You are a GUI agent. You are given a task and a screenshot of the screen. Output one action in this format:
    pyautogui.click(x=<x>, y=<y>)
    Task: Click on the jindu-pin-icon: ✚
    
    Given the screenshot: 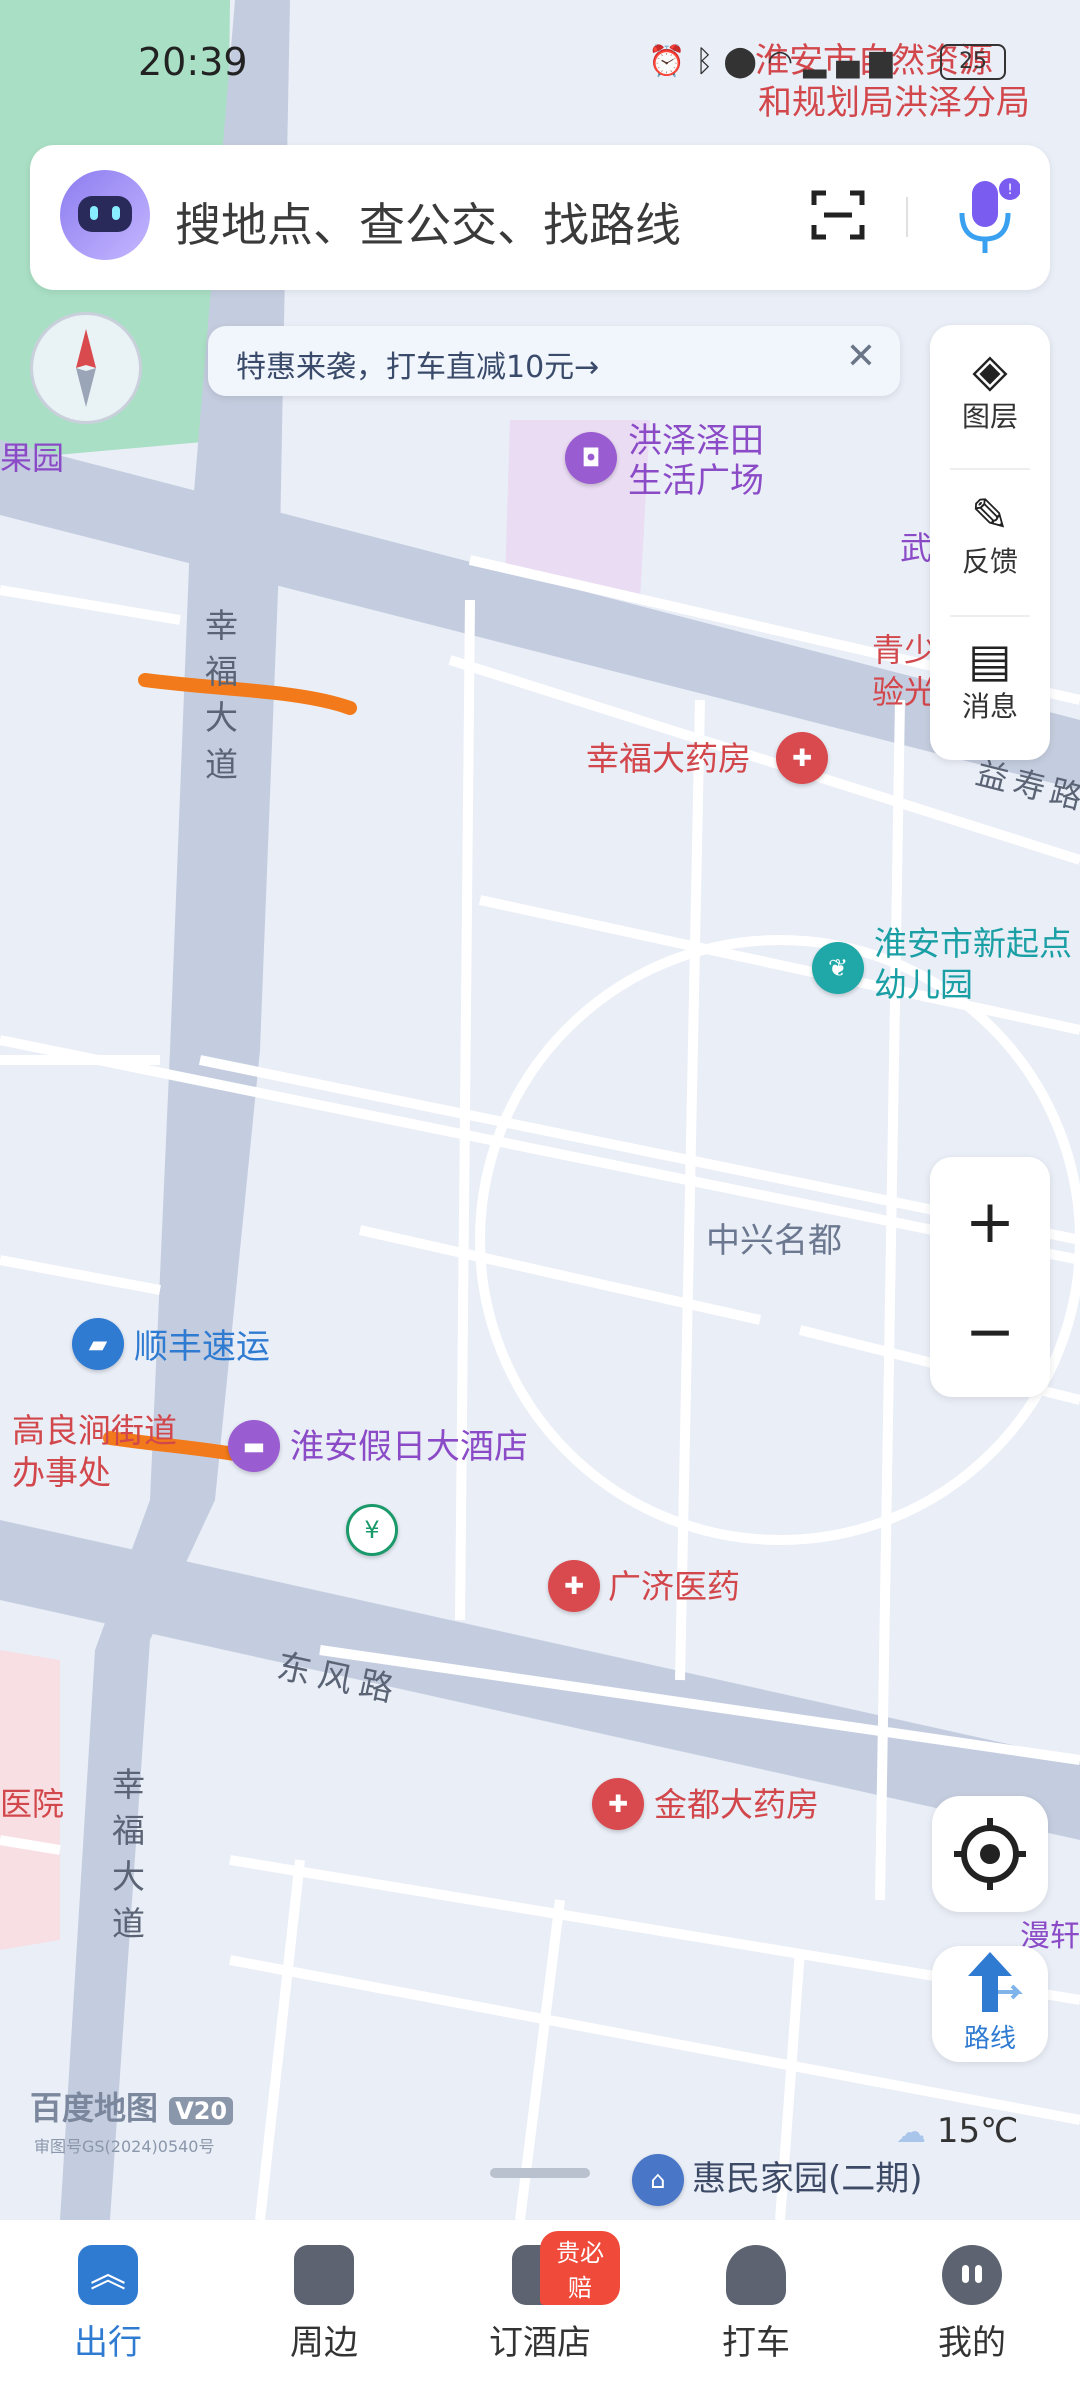 What is the action you would take?
    pyautogui.click(x=618, y=1804)
    